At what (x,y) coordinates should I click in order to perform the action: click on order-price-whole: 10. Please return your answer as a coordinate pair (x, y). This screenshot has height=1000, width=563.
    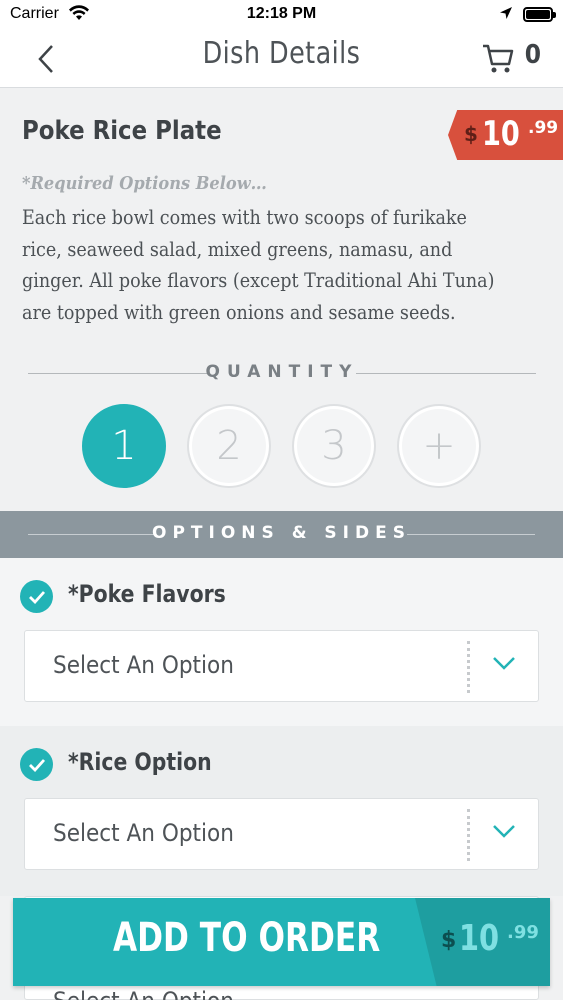
    Looking at the image, I should click on (479, 938).